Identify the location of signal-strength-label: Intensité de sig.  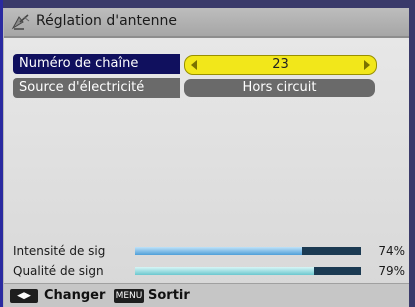
(59, 251).